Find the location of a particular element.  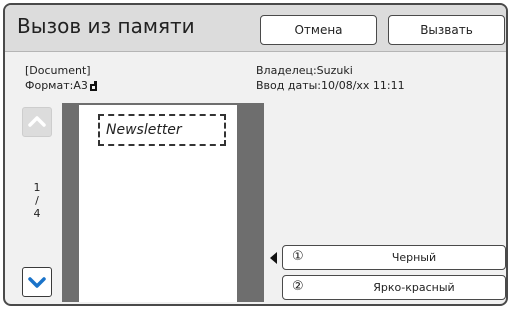

document-info: [Document] Формат:A3 is located at coordinates (61, 78).